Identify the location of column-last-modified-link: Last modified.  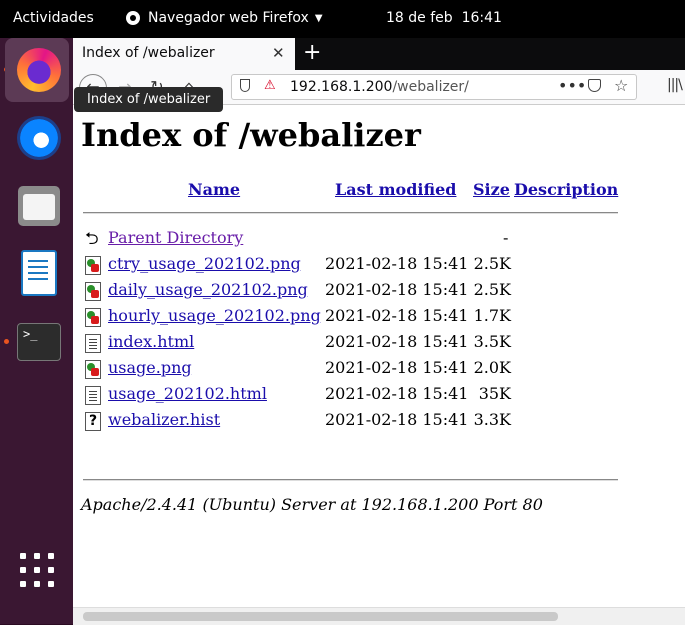
(395, 189).